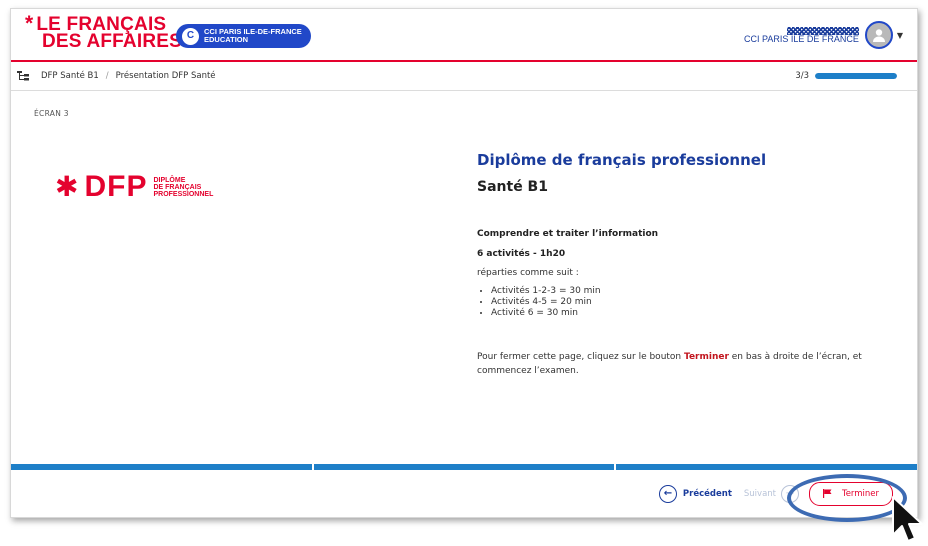  What do you see at coordinates (802, 76) in the screenshot?
I see `progress-count: 3/3` at bounding box center [802, 76].